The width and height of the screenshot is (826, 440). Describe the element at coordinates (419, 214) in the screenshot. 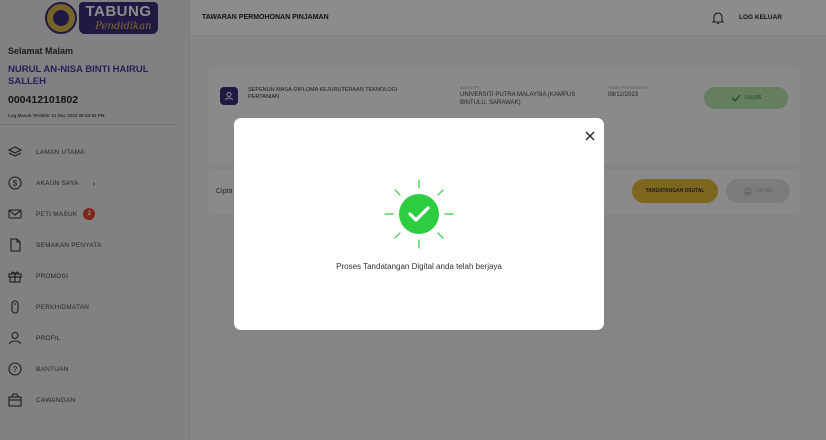

I see `success-check-icon` at that location.